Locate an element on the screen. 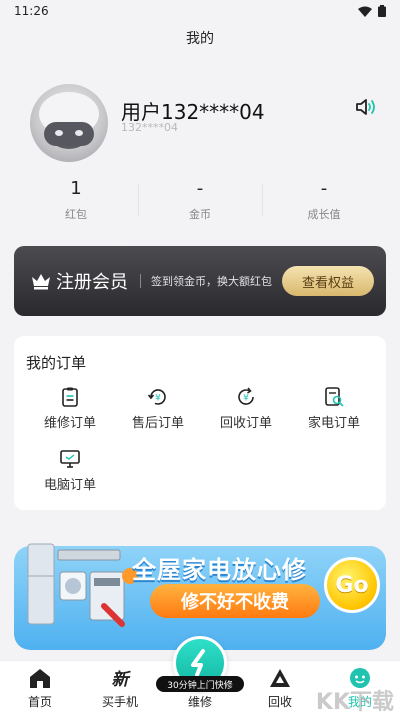 This screenshot has width=400, height=712. order-item-recycle: ¥ 回收订单 is located at coordinates (246, 408).